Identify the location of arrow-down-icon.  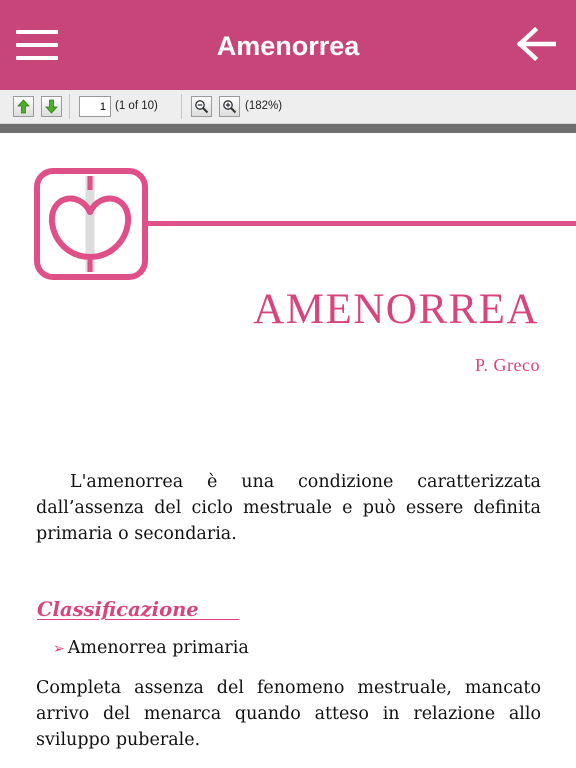
(51, 106).